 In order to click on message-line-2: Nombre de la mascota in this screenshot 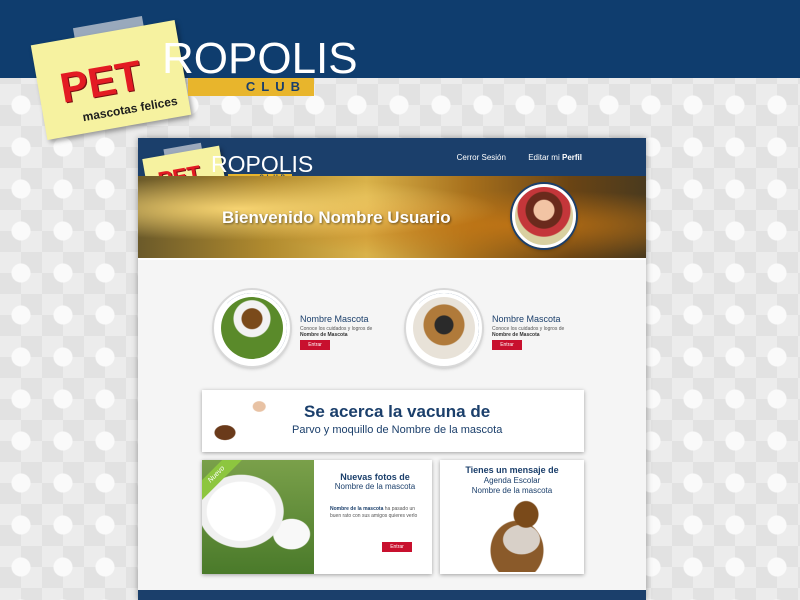, I will do `click(512, 490)`.